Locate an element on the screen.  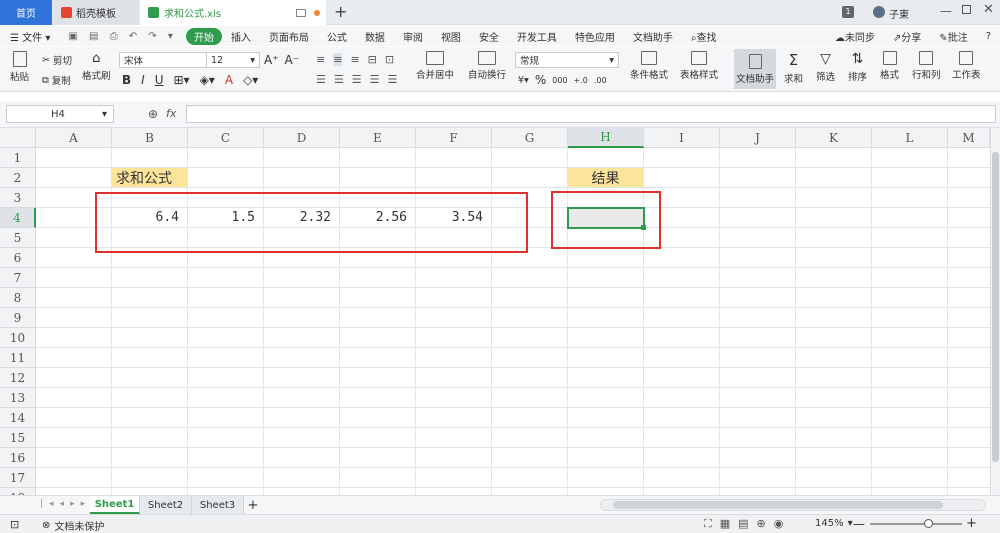
row-header-11: 11 is located at coordinates (18, 358).